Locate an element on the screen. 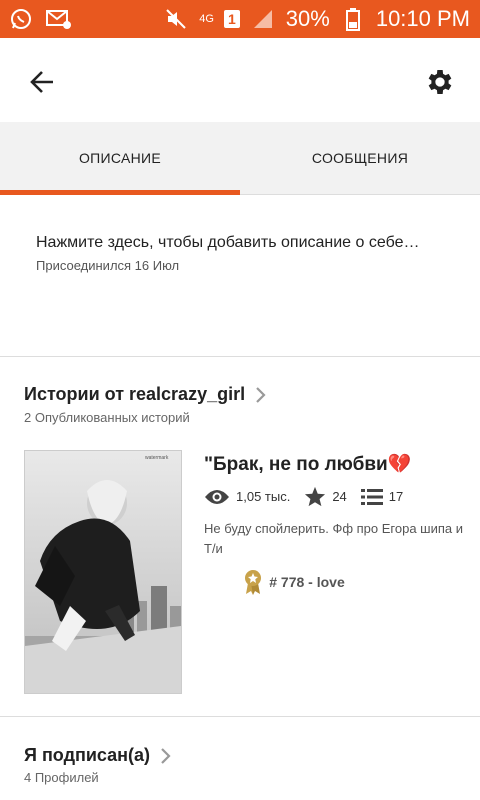 Image resolution: width=480 pixels, height=800 pixels. eye-icon is located at coordinates (217, 496).